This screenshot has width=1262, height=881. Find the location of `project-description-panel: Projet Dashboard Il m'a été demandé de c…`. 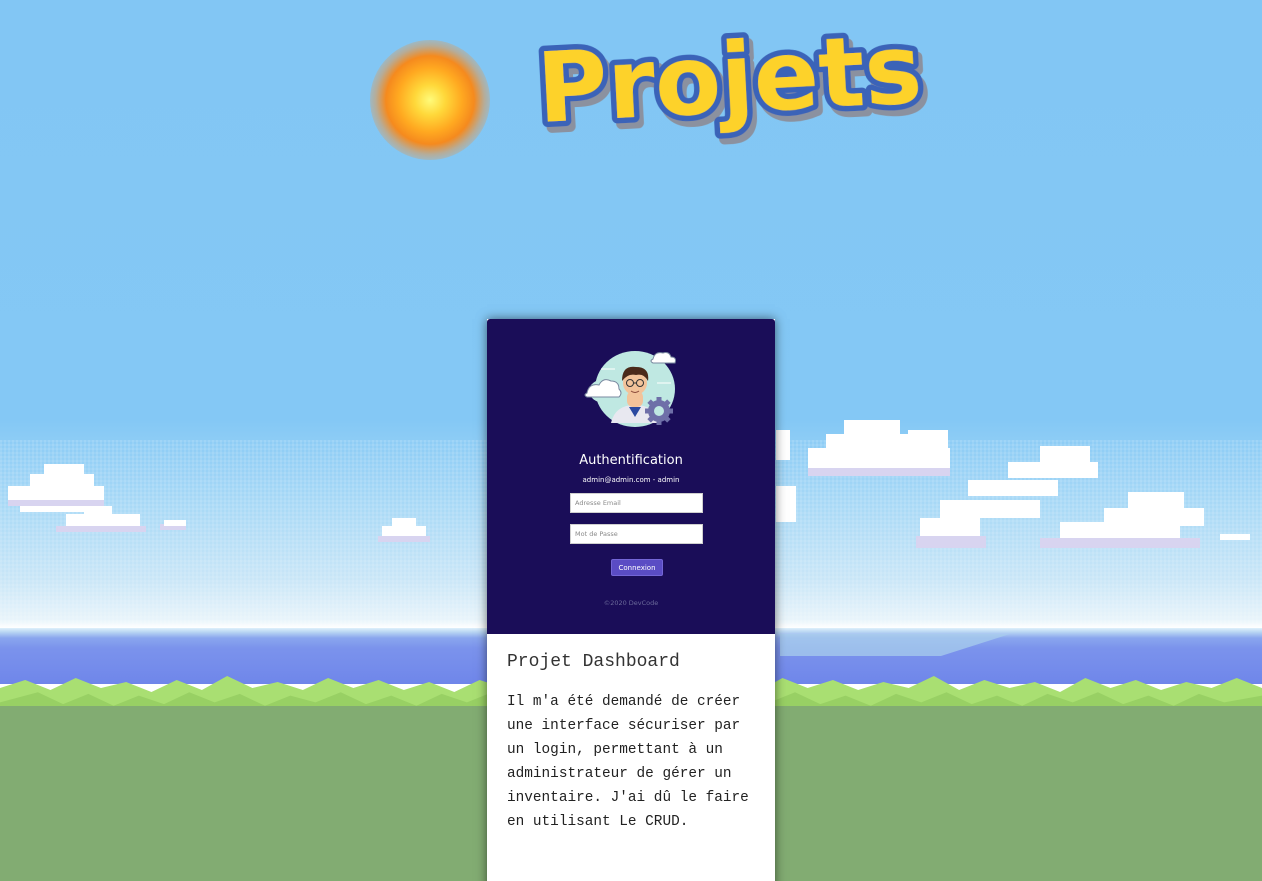

project-description-panel: Projet Dashboard Il m'a été demandé de c… is located at coordinates (631, 757).